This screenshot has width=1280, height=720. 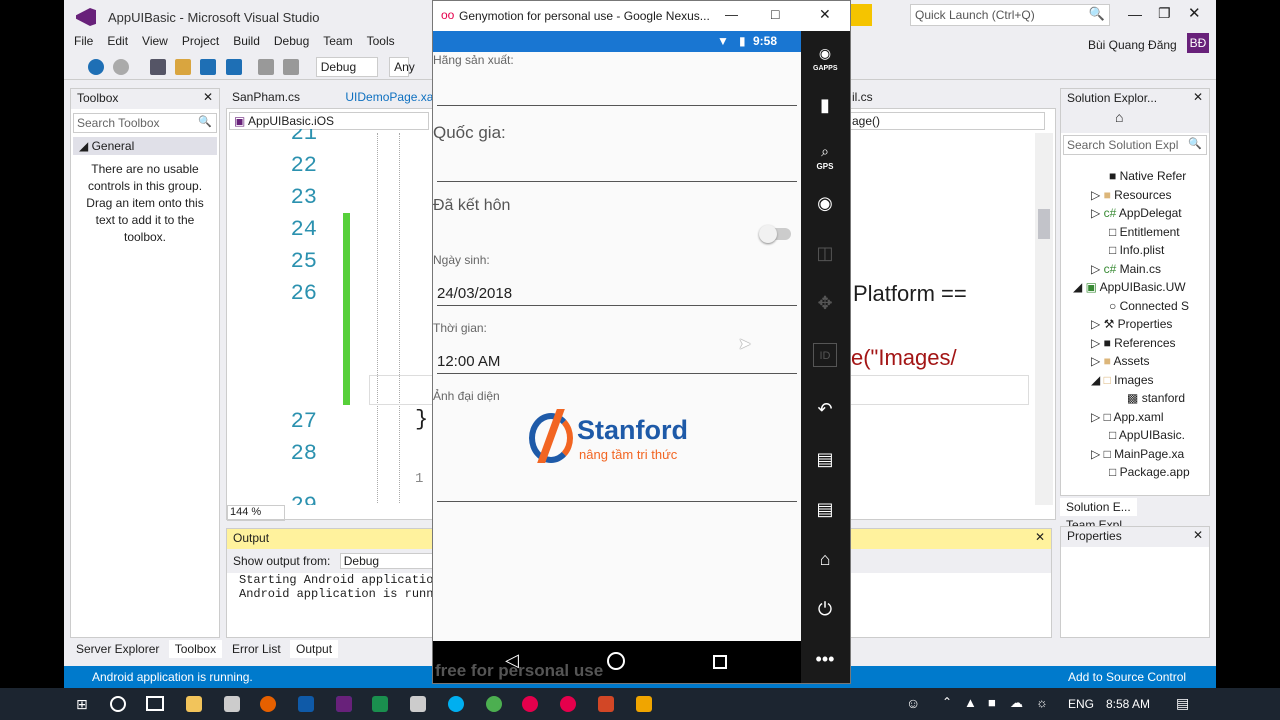 What do you see at coordinates (118, 704) in the screenshot?
I see `cortana-icon` at bounding box center [118, 704].